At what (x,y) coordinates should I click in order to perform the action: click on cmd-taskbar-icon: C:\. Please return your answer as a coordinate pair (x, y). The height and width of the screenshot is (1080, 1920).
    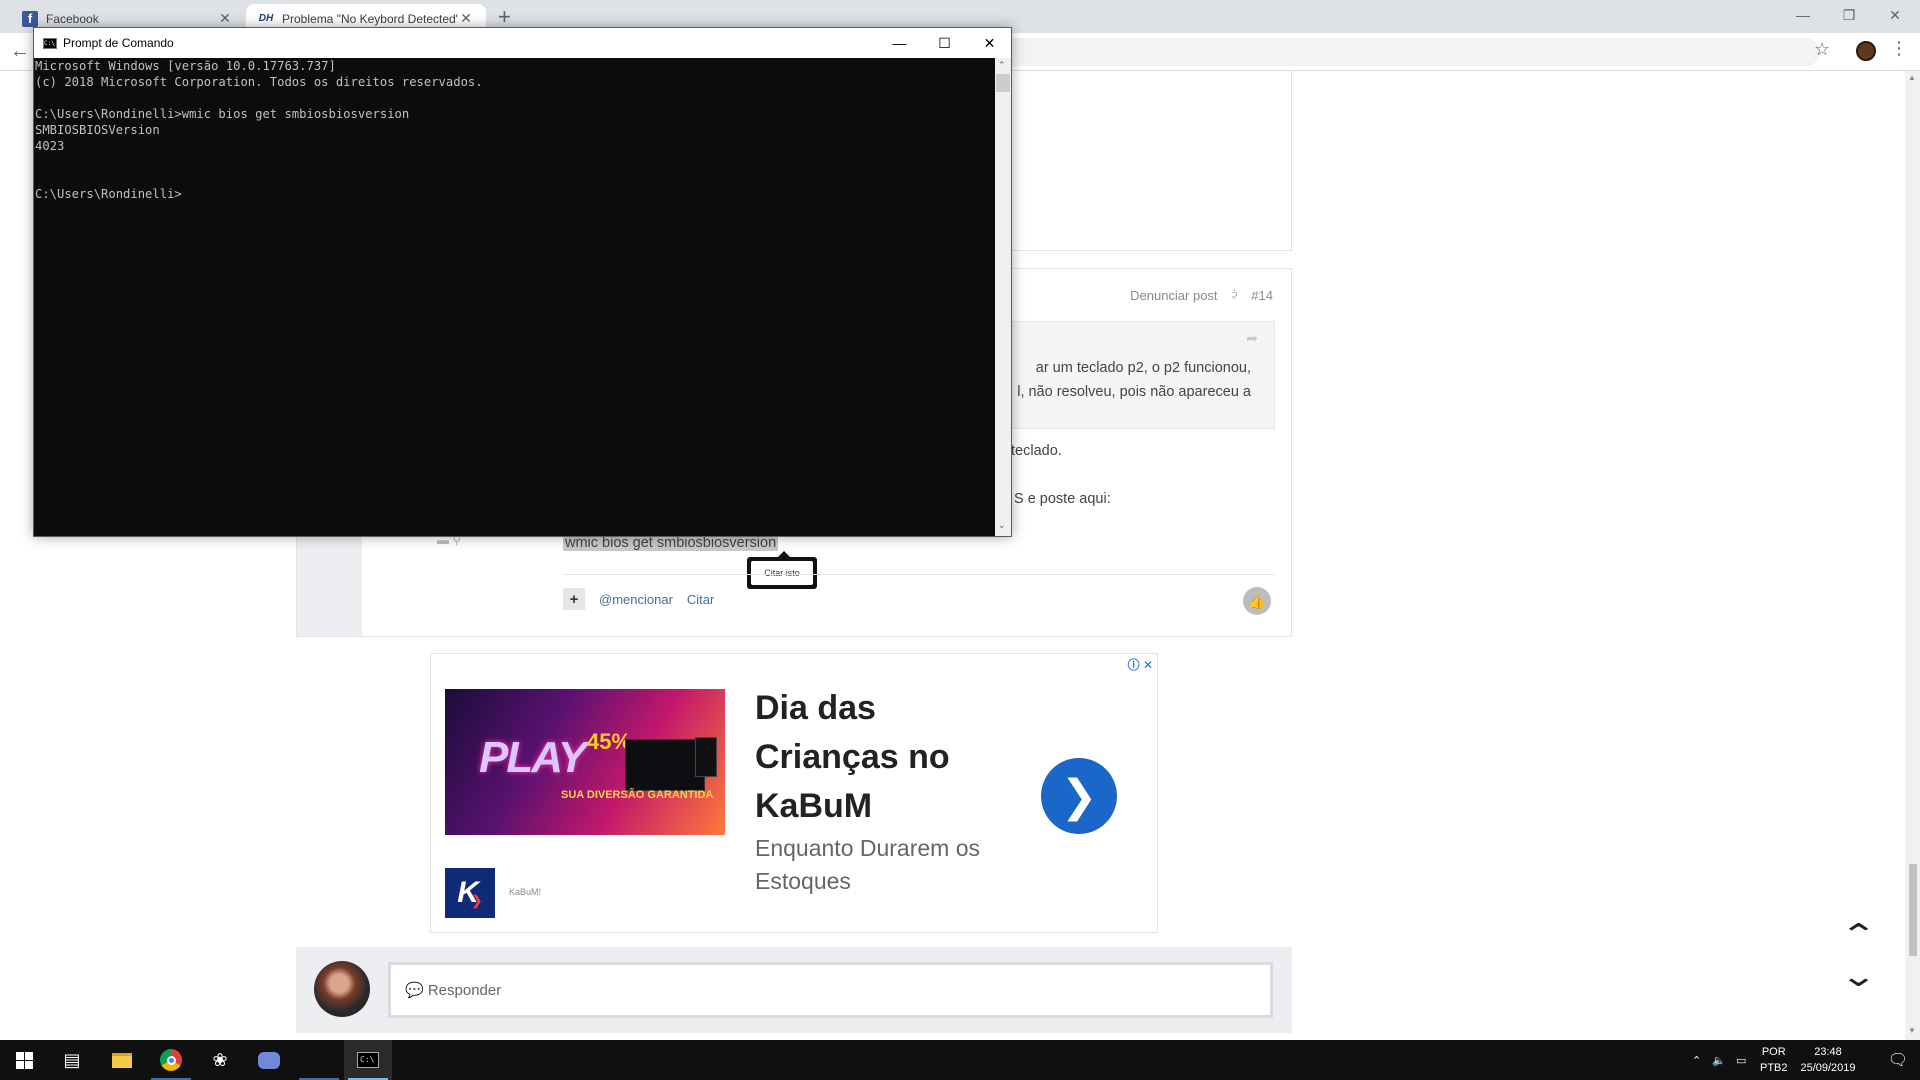
    Looking at the image, I should click on (368, 1060).